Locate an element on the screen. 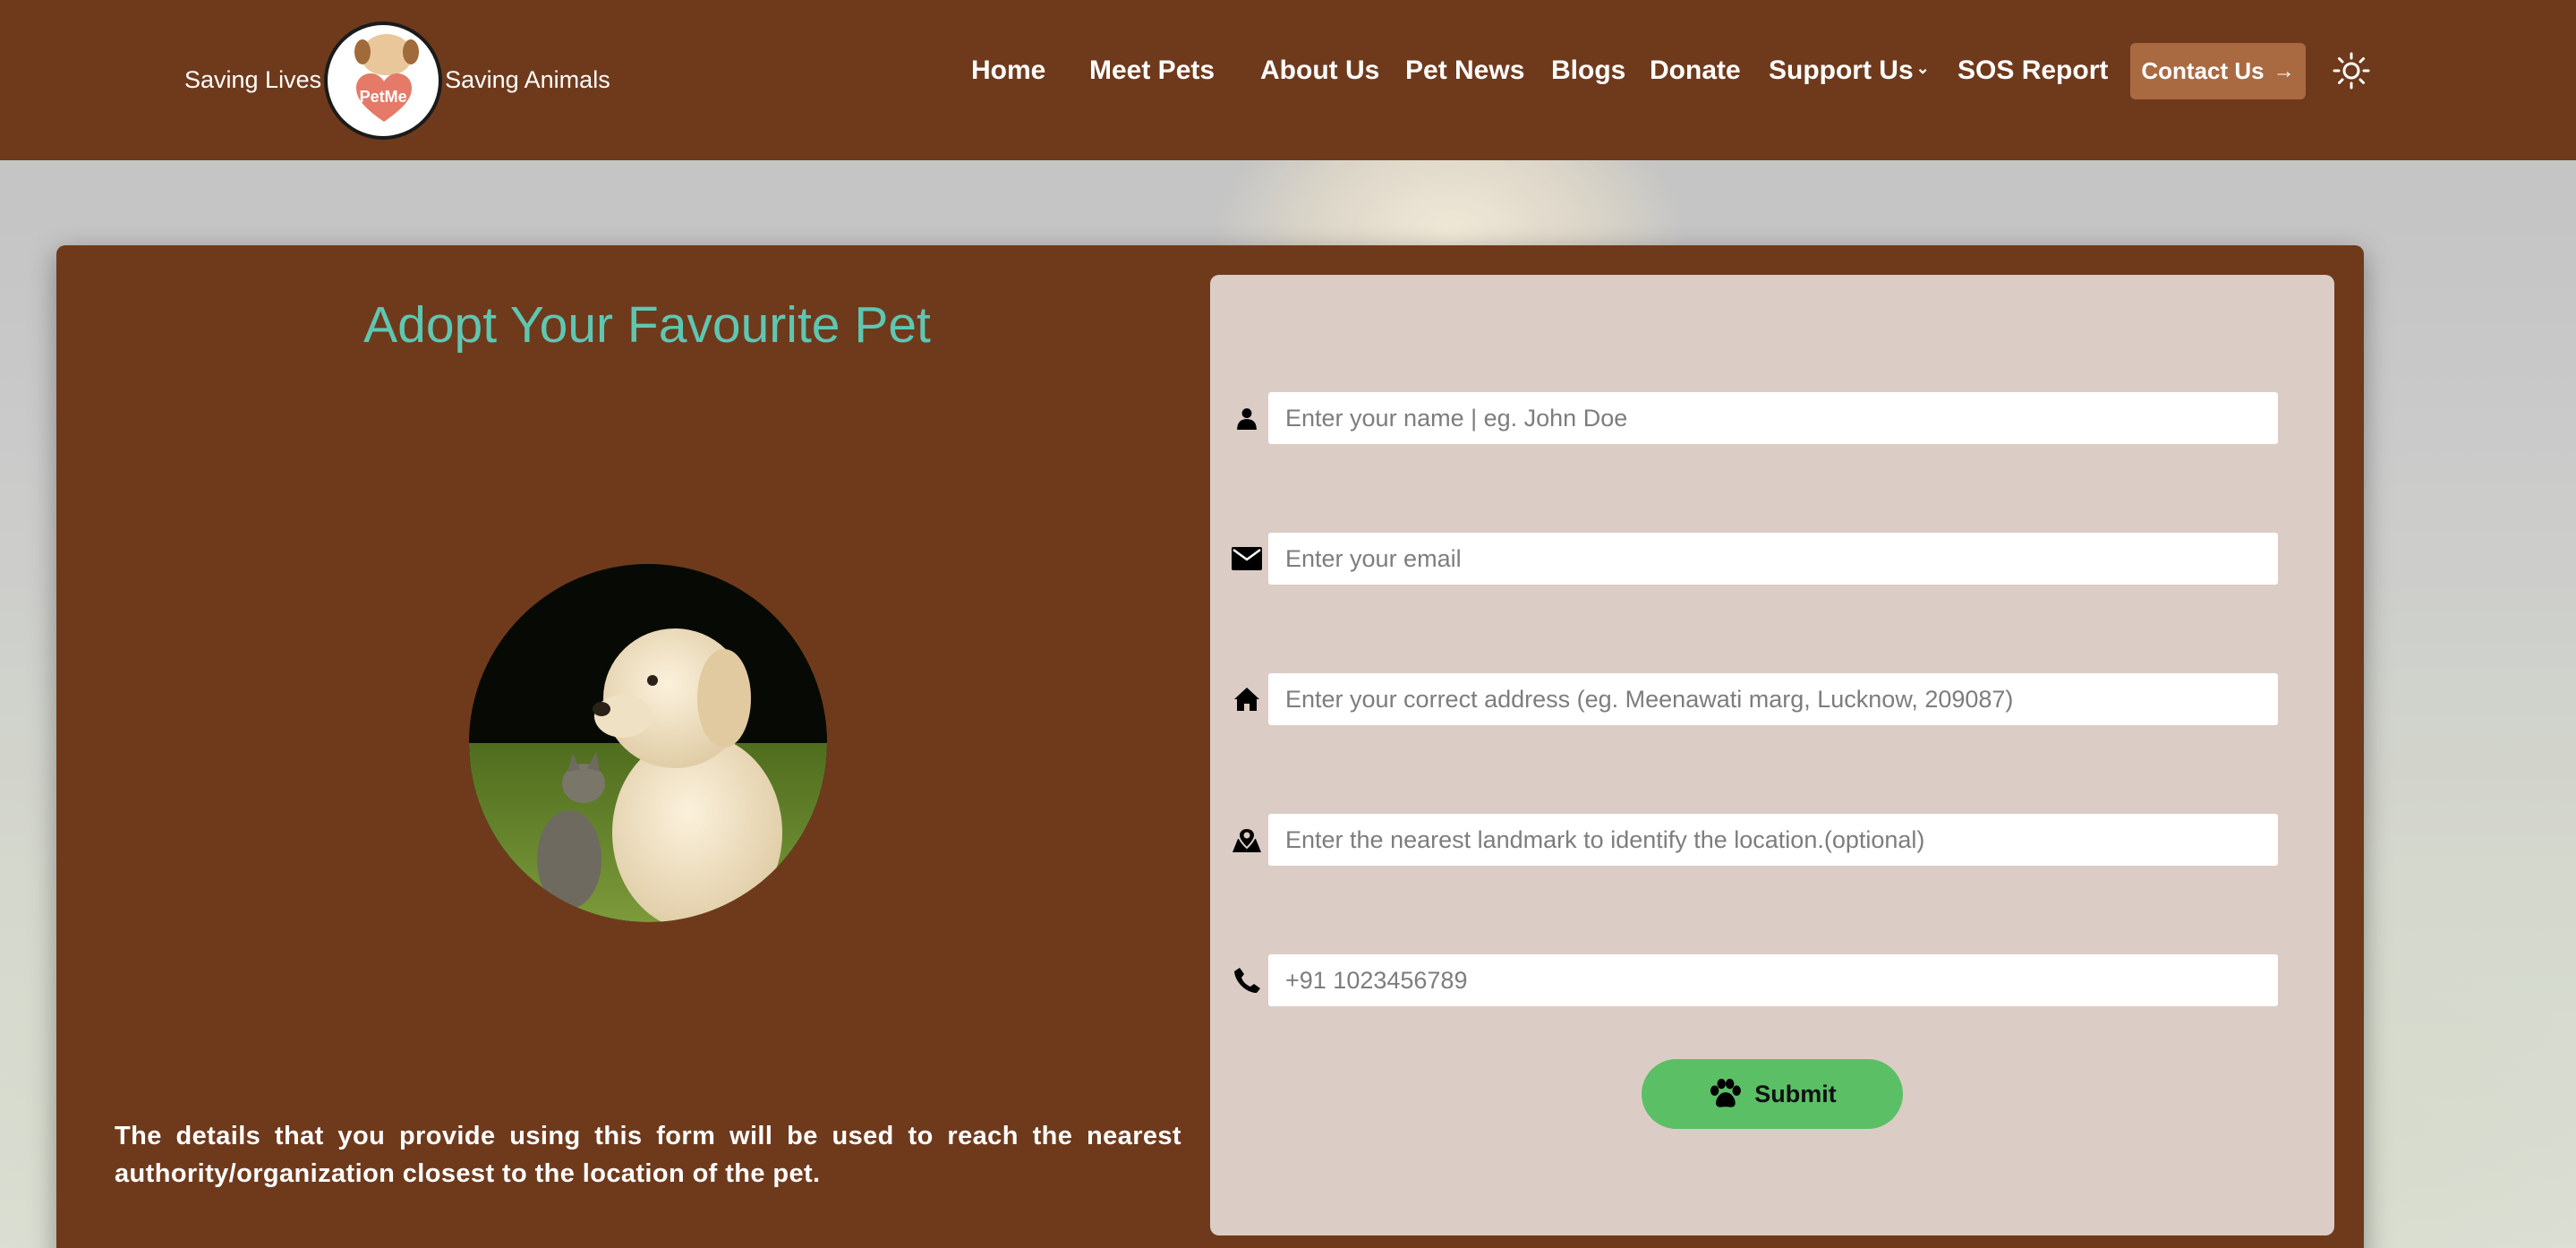  contact-us-label: Contact Us is located at coordinates (2203, 70).